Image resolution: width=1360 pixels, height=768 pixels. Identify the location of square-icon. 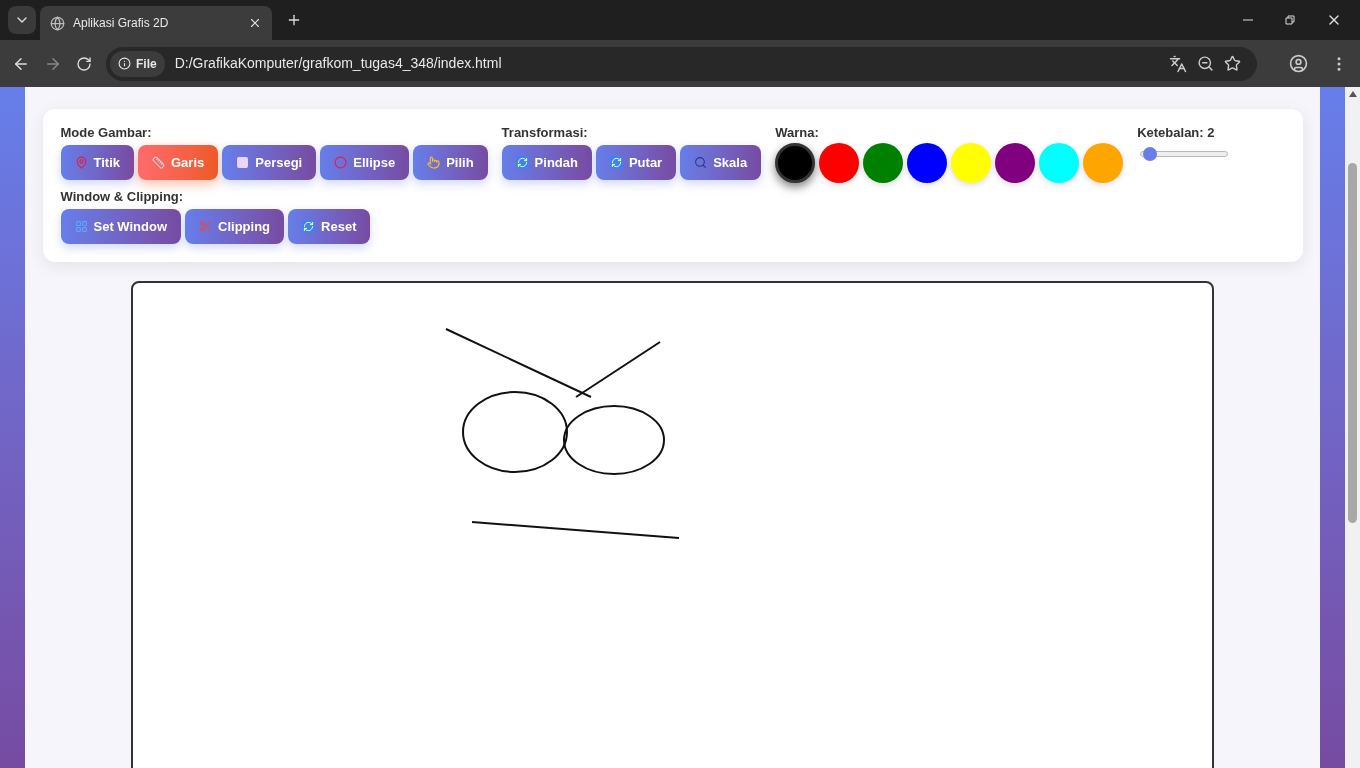
(243, 162).